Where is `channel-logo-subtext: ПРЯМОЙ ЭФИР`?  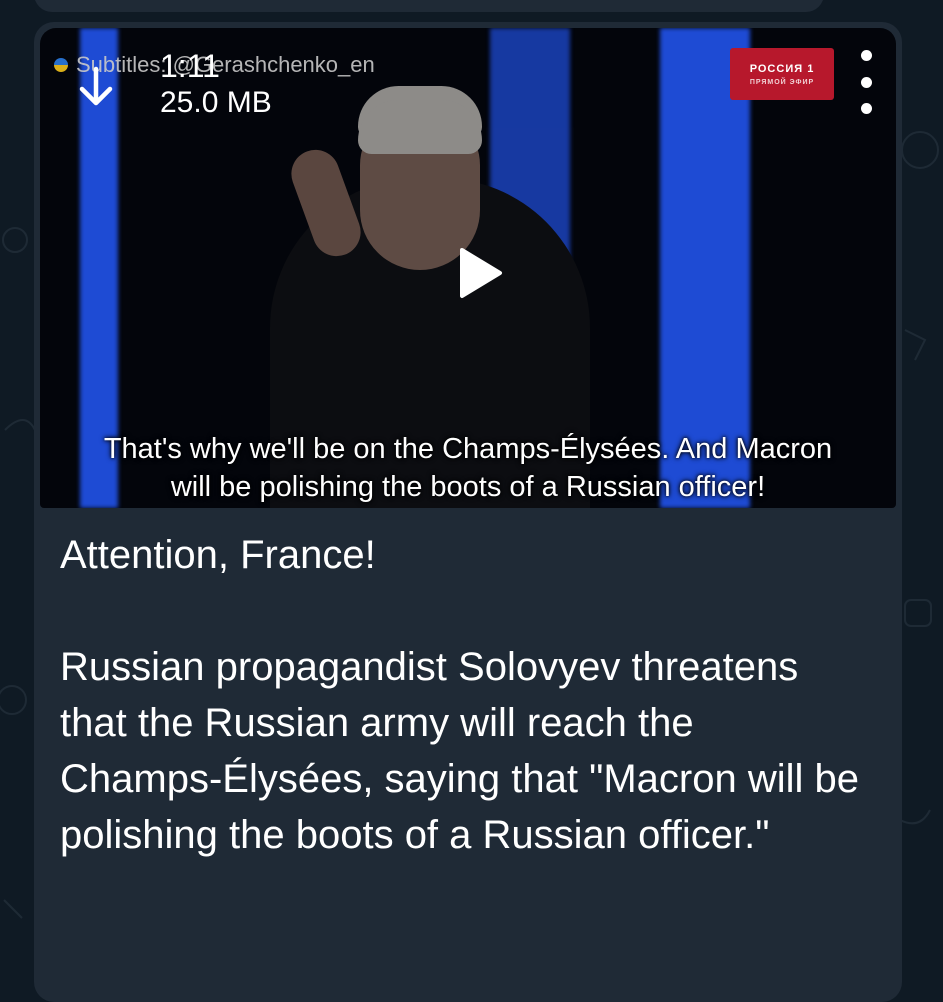 channel-logo-subtext: ПРЯМОЙ ЭФИР is located at coordinates (782, 82).